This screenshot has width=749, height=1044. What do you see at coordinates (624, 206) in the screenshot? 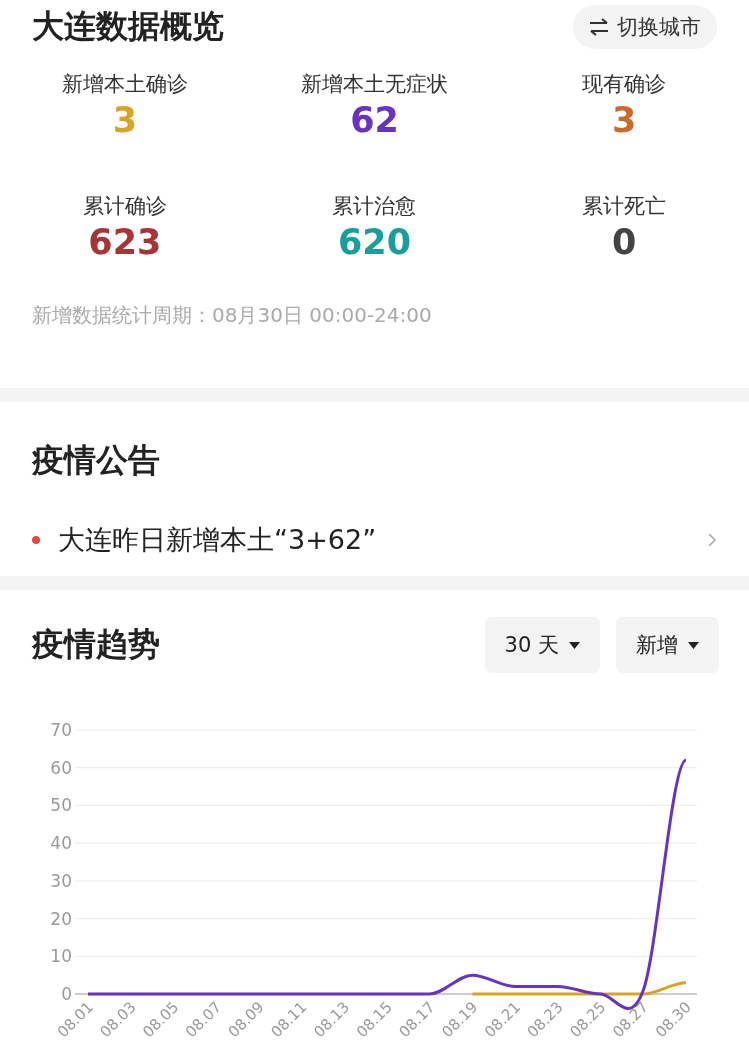
I see `stat-label: 累计死亡` at bounding box center [624, 206].